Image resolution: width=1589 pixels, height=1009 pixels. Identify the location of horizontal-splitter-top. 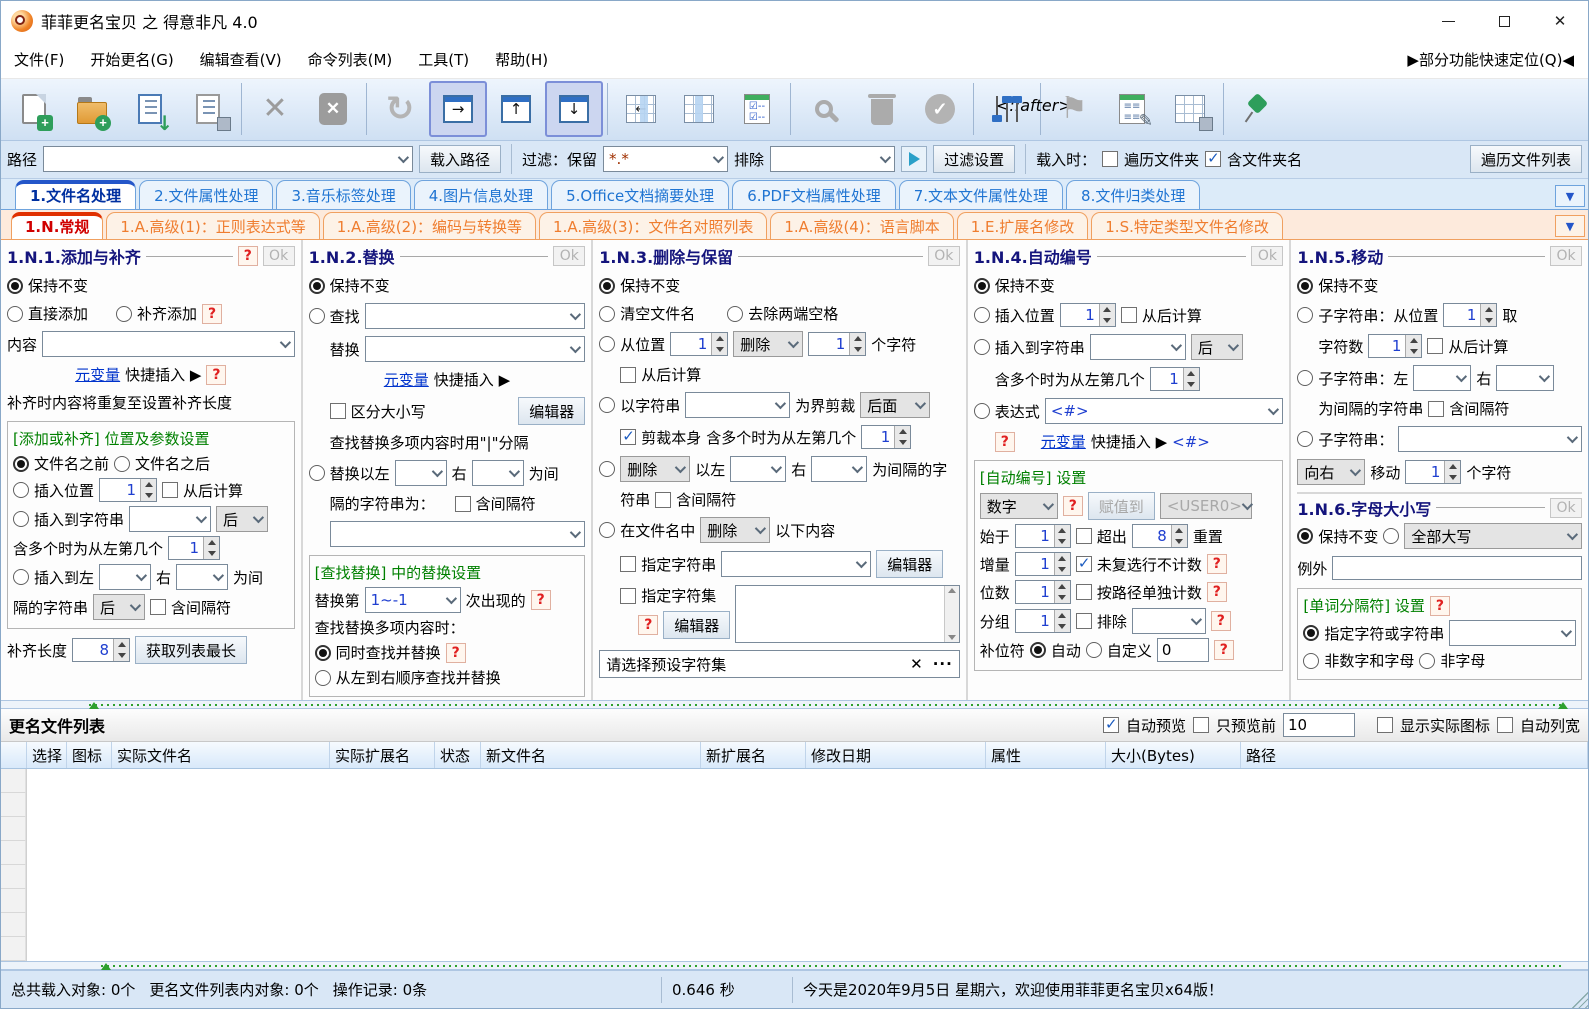
(794, 705).